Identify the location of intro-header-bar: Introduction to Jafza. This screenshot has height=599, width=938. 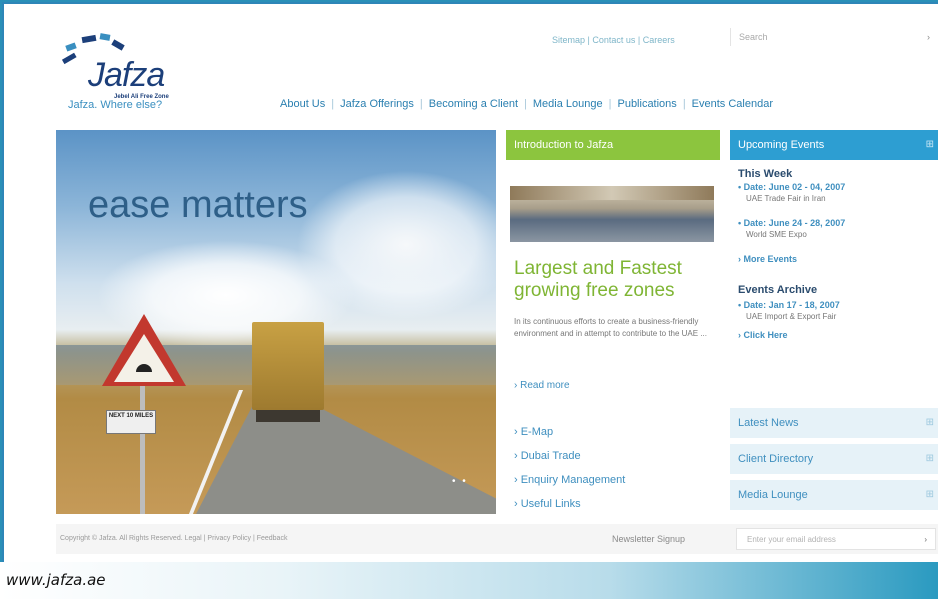
(613, 145).